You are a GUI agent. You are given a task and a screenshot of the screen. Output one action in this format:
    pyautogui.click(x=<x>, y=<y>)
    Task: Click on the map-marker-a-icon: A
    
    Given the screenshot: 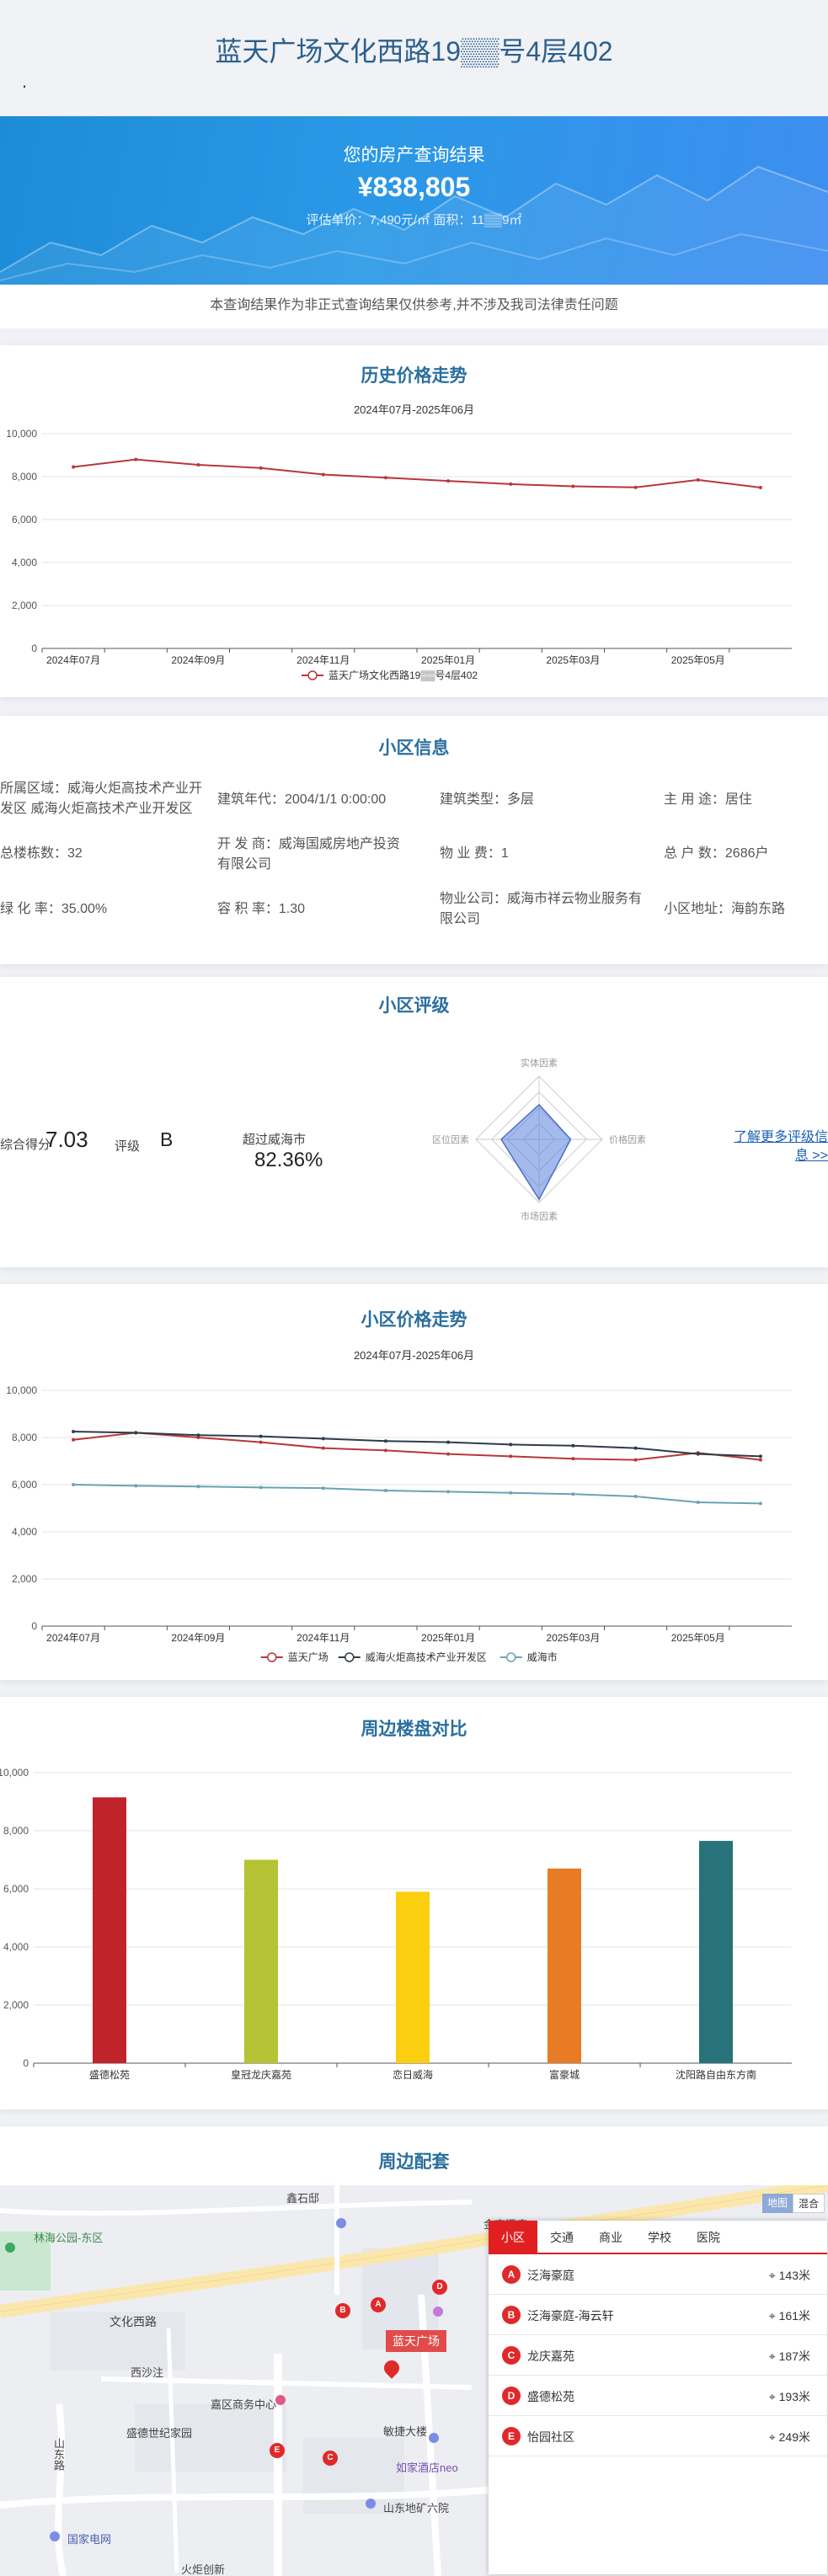 What is the action you would take?
    pyautogui.click(x=378, y=2304)
    